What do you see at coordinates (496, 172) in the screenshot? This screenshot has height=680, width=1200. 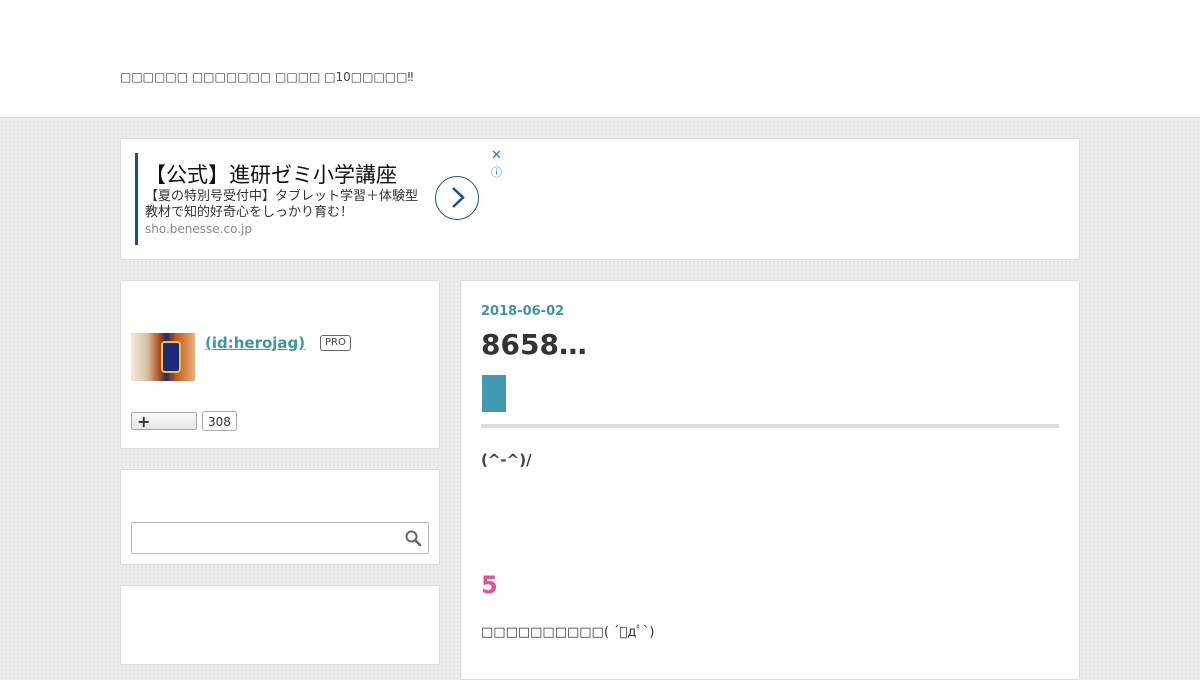 I see `info-icon: ⓘ` at bounding box center [496, 172].